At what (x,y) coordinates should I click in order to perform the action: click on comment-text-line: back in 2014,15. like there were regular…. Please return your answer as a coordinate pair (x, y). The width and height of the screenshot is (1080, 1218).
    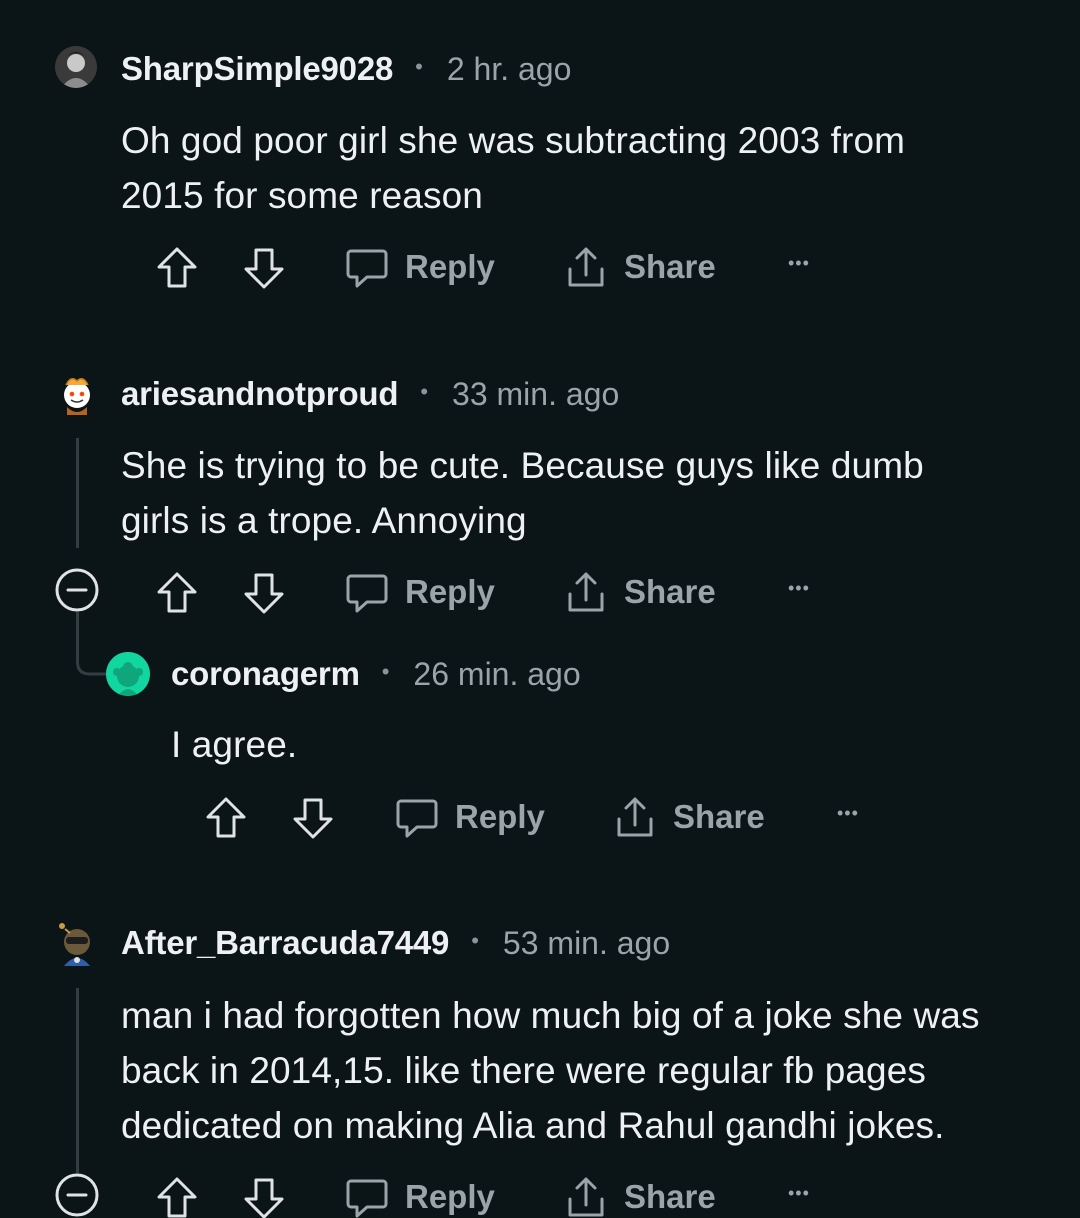
    Looking at the image, I should click on (524, 1070).